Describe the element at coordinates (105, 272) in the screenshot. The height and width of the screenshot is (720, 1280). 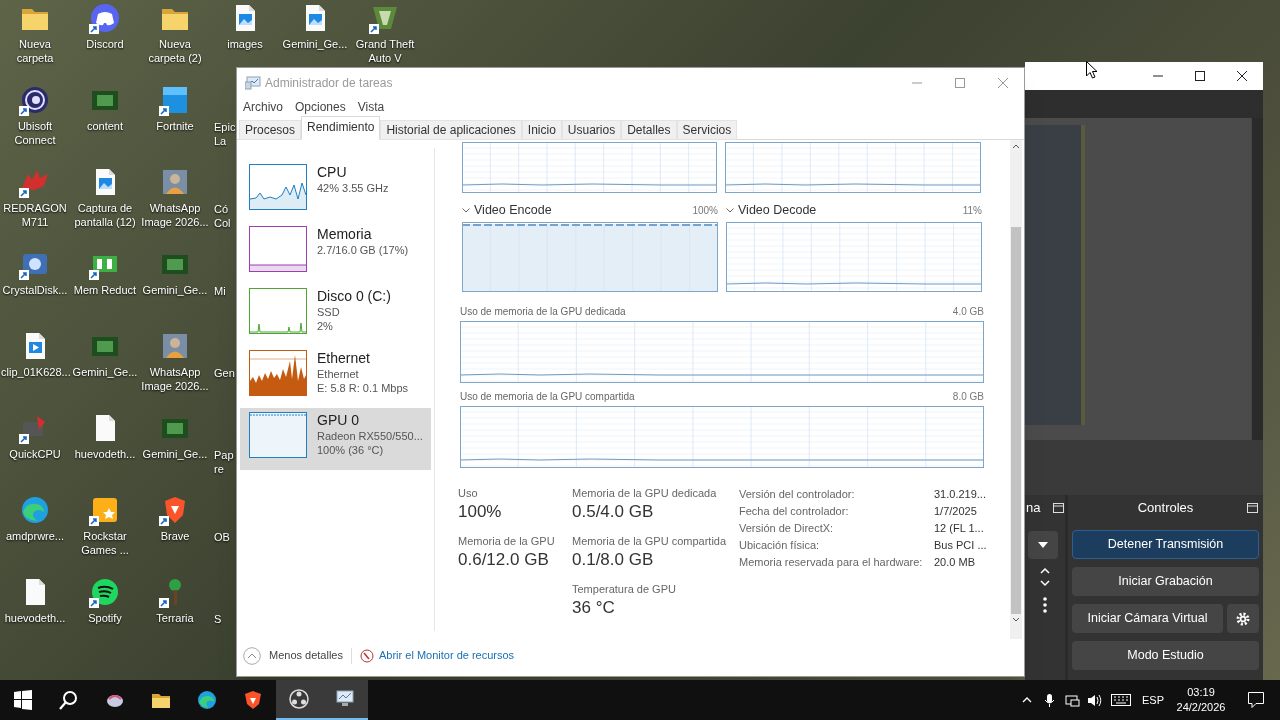
I see `desktop-shortcut: Mem Reduct` at that location.